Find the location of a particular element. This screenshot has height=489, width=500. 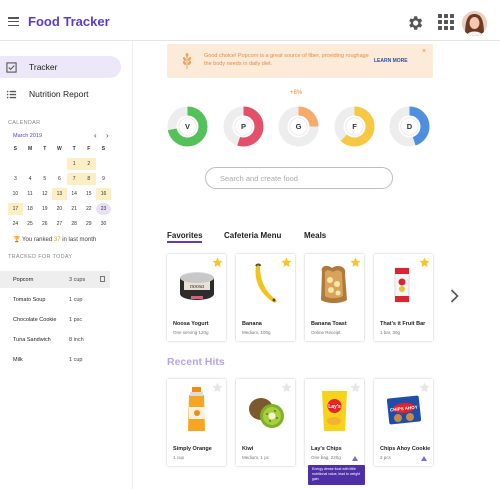

calendar-day: 4 is located at coordinates (30, 179).